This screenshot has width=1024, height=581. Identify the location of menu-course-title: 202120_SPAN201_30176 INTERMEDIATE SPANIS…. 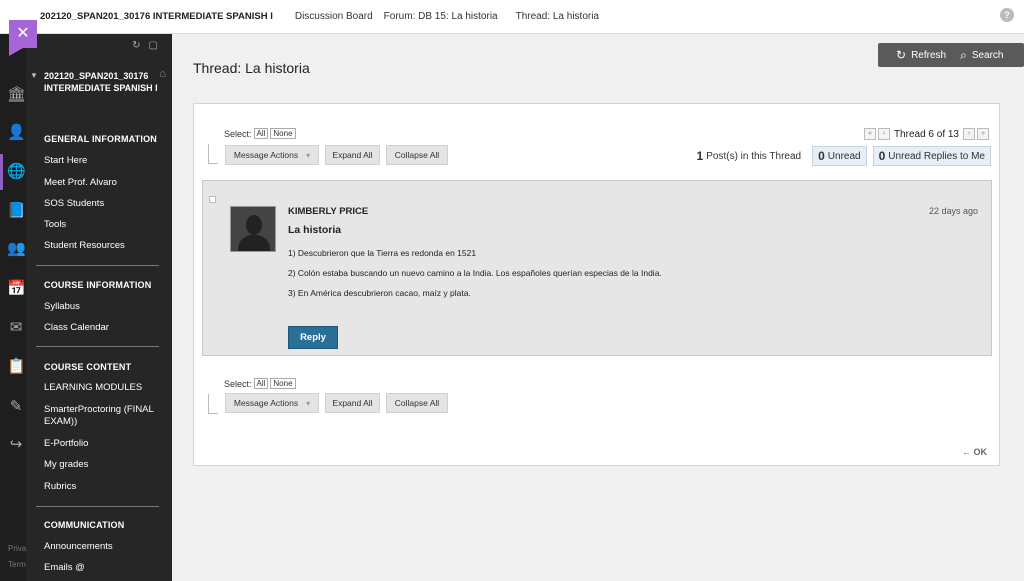
(102, 82).